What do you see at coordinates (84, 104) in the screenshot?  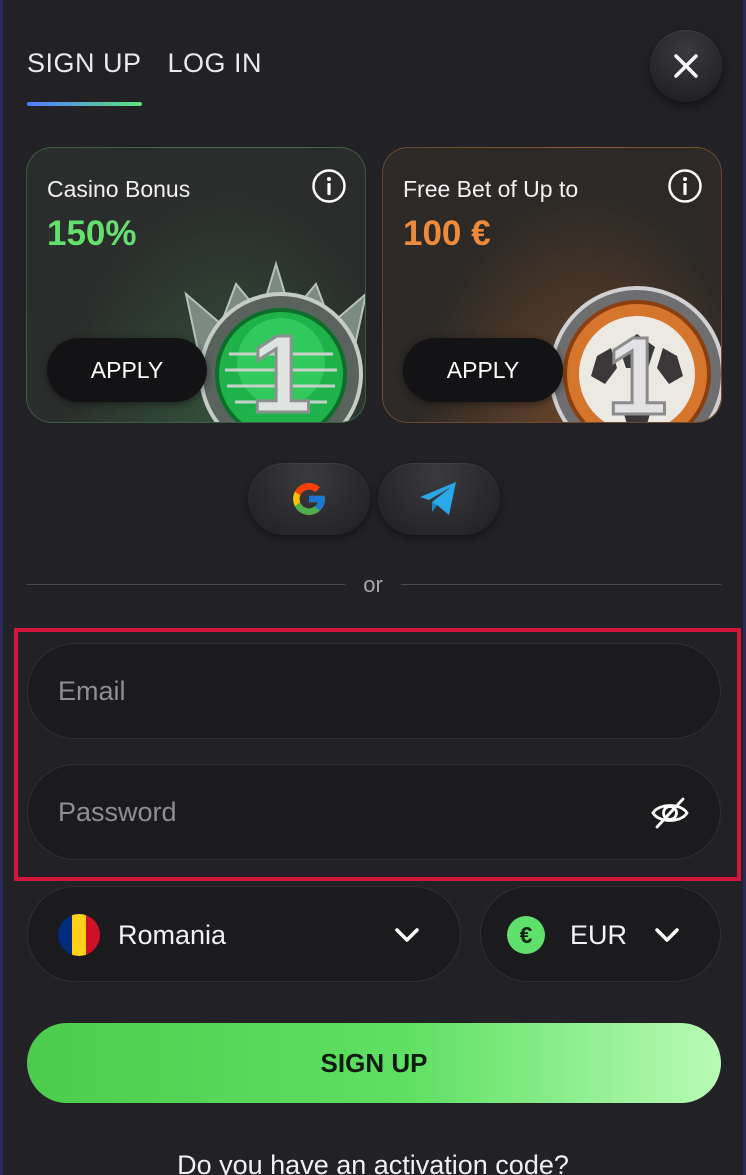 I see `active-tab-indicator` at bounding box center [84, 104].